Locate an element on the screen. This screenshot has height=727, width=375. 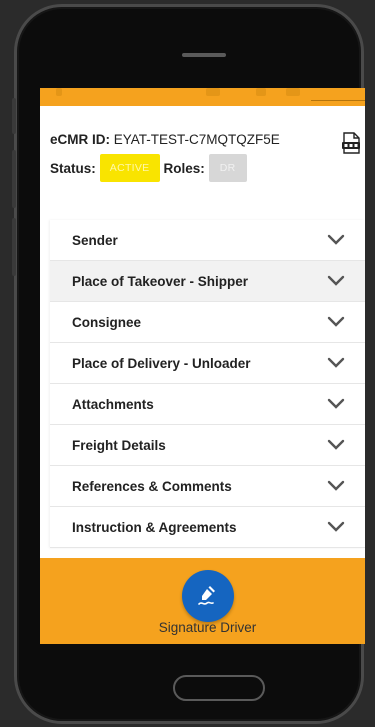
ecmr-id-value: EYAT-TEST-C7MQTQZF5E is located at coordinates (196, 139).